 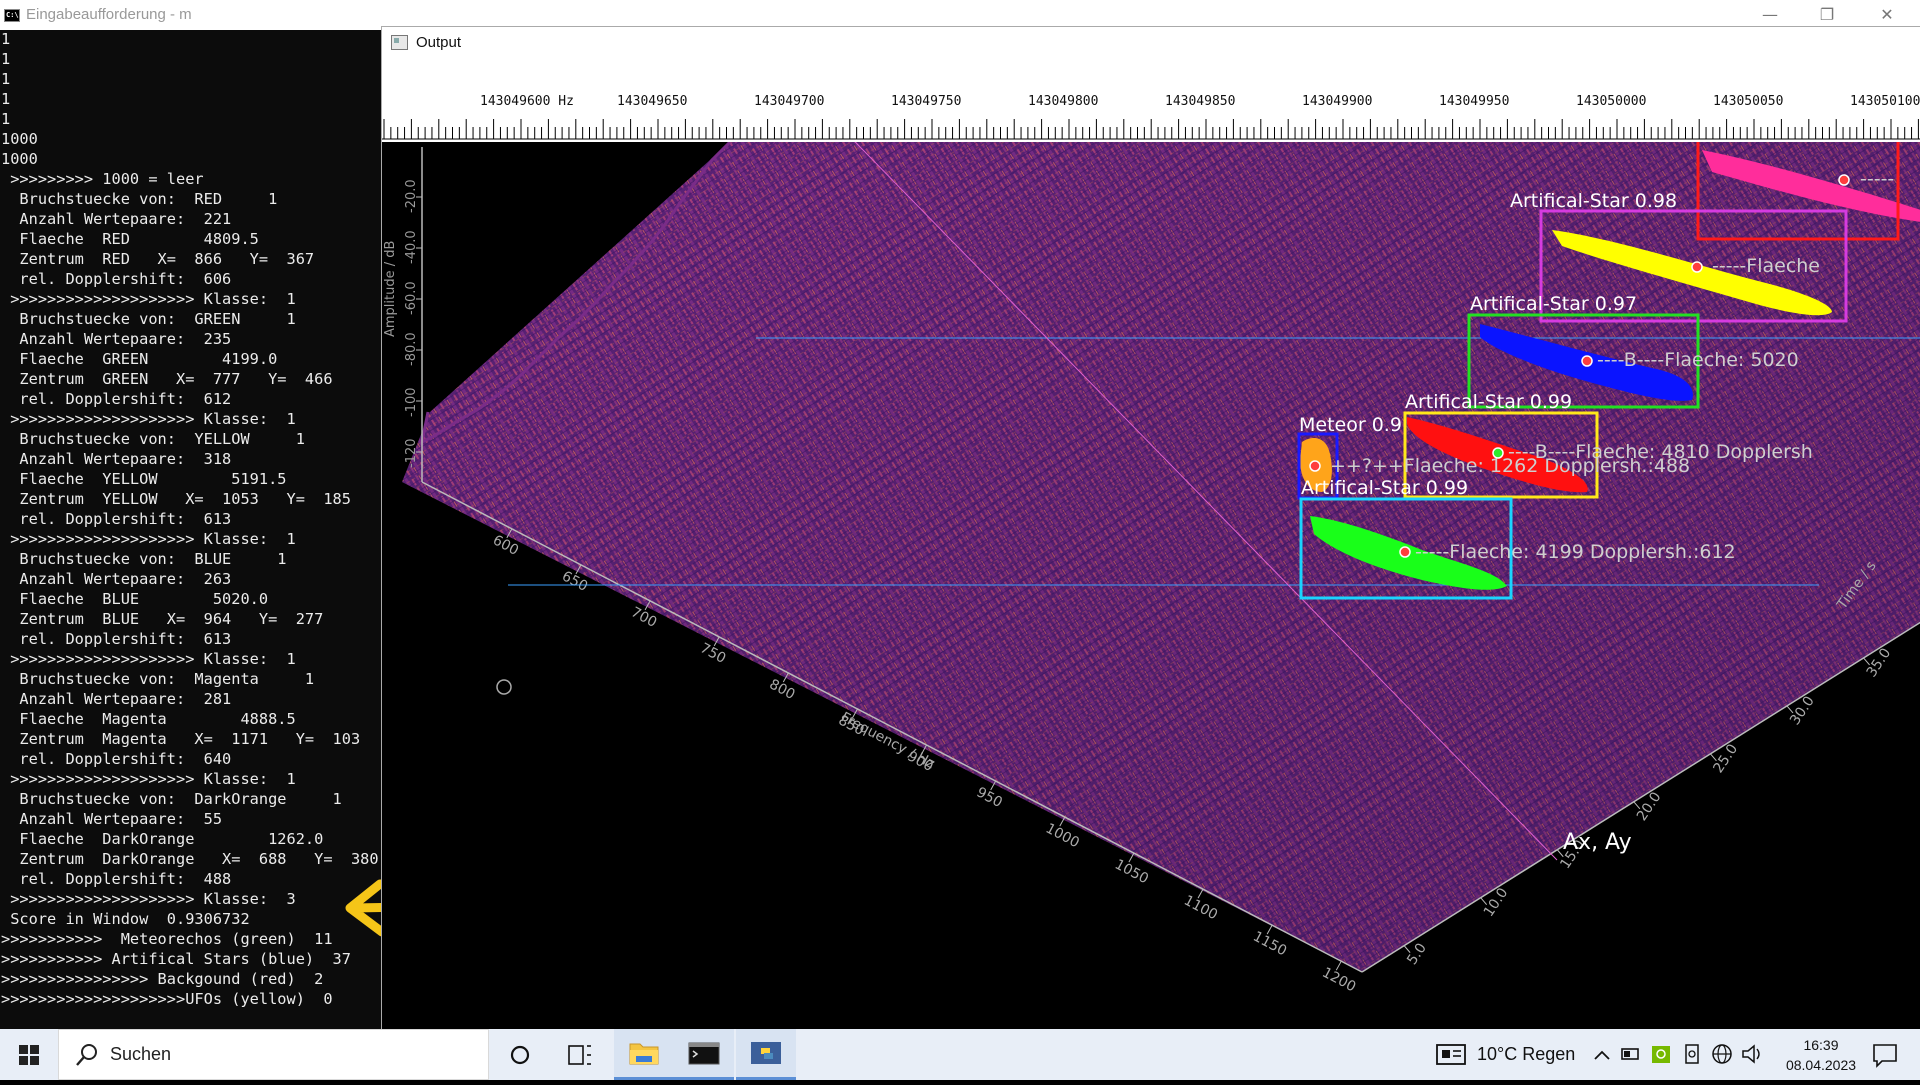 What do you see at coordinates (1693, 1054) in the screenshot?
I see `device-icon` at bounding box center [1693, 1054].